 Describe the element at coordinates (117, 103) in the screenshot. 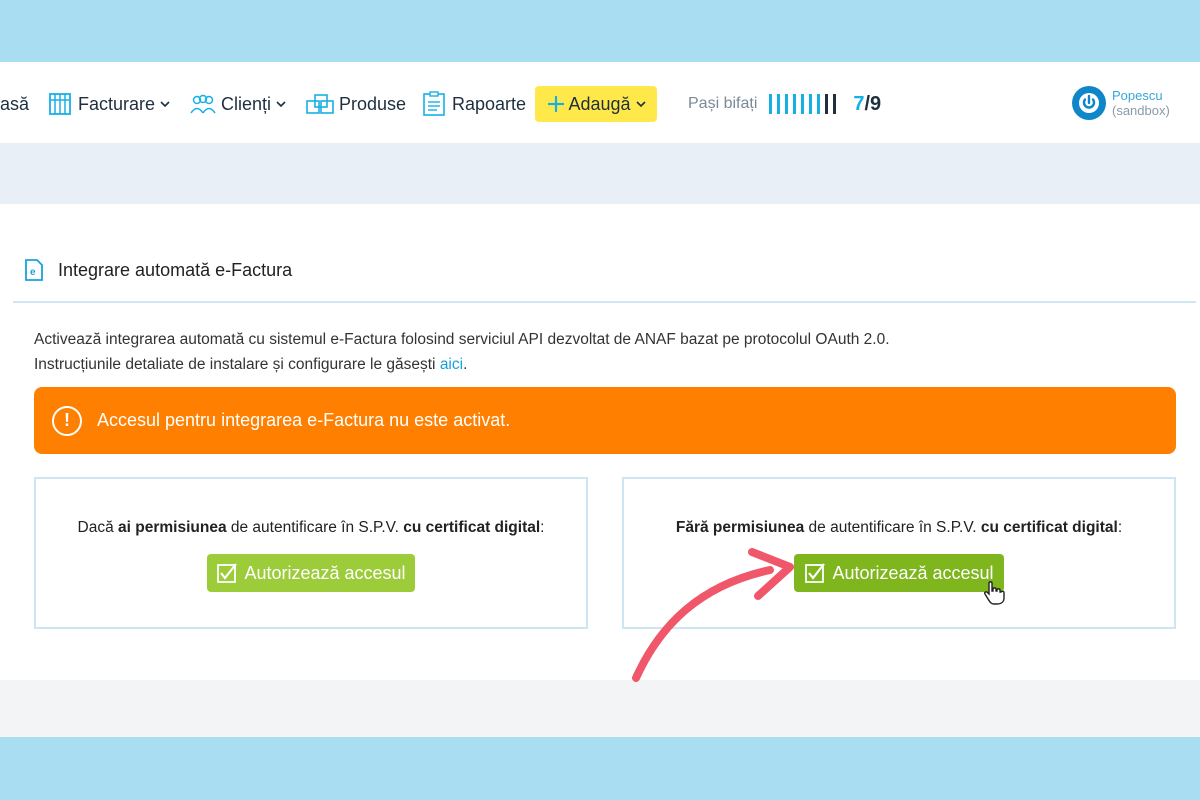

I see `nav-item-label: Facturare` at that location.